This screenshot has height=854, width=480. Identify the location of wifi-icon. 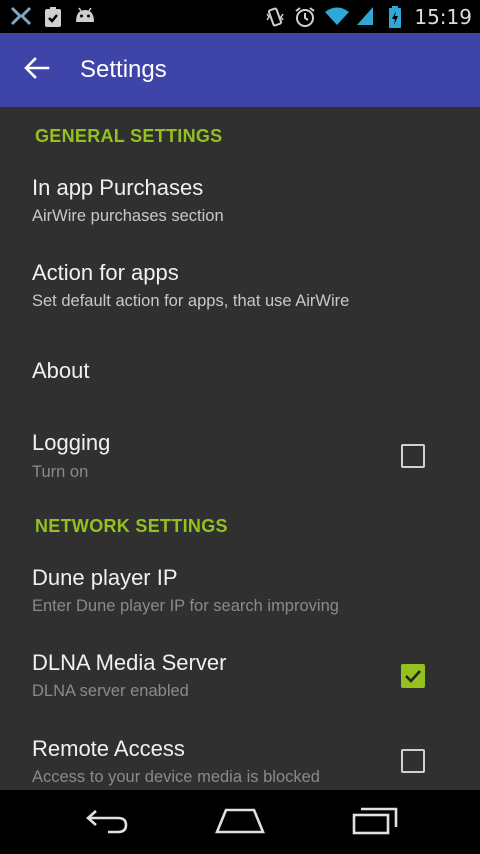
(337, 17).